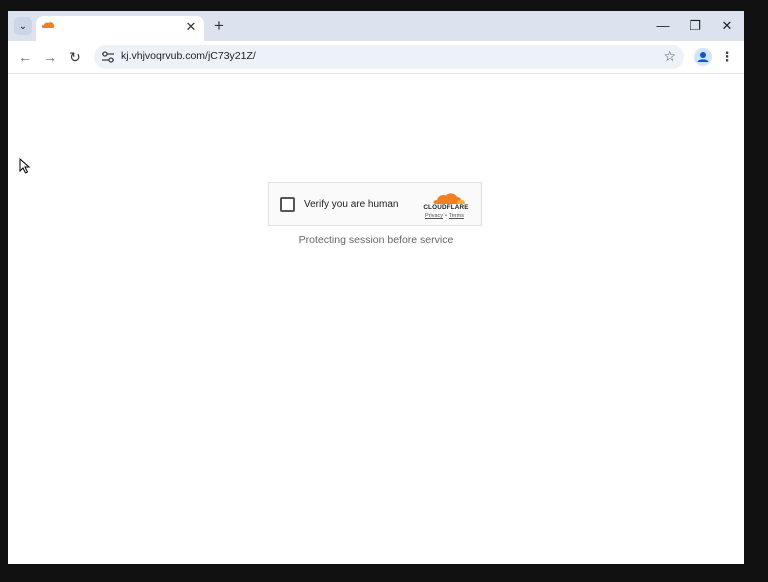 This screenshot has width=768, height=582. I want to click on verify-checkbox, so click(287, 204).